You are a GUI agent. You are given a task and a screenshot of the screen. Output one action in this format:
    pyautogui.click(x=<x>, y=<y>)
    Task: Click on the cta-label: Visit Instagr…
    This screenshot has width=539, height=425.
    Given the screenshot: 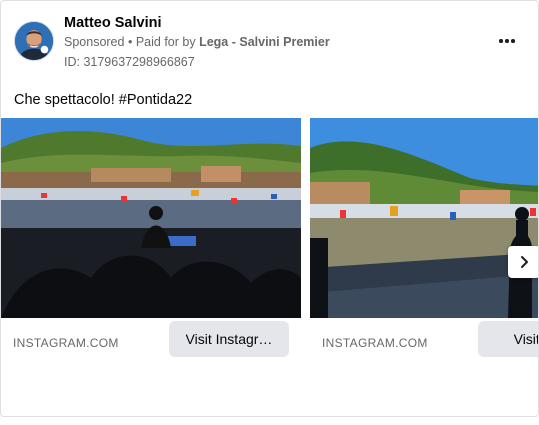 What is the action you would take?
    pyautogui.click(x=229, y=339)
    